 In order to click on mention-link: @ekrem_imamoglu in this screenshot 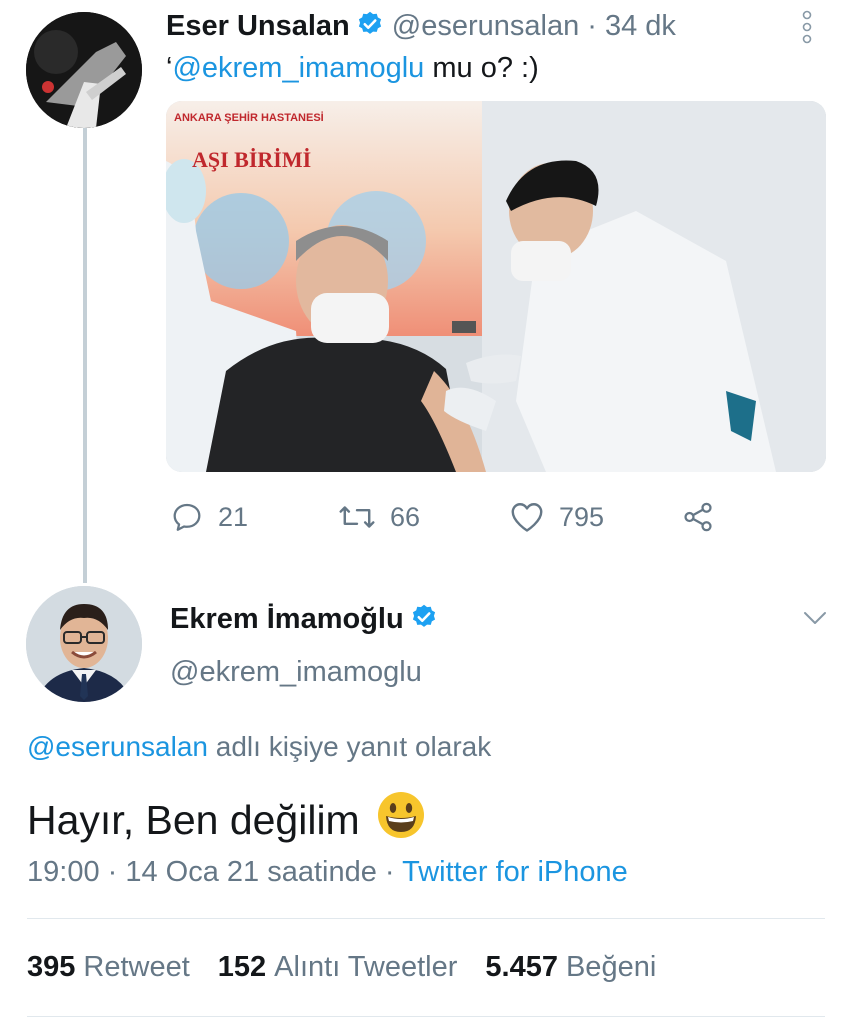, I will do `click(298, 68)`.